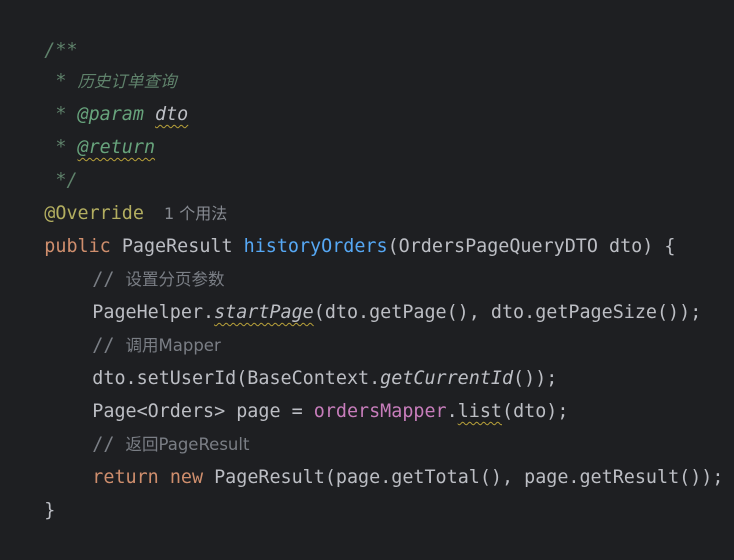 Image resolution: width=734 pixels, height=560 pixels. I want to click on doc-param-name-warning: dto, so click(171, 114).